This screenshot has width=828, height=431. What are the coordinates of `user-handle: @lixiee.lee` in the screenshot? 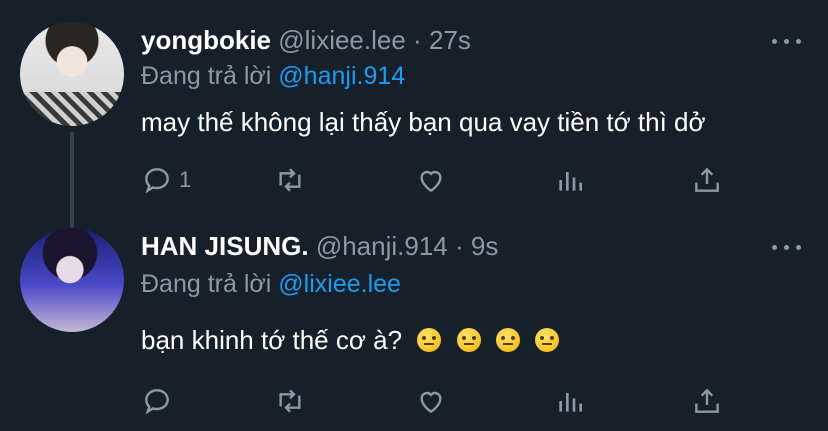 It's located at (342, 40).